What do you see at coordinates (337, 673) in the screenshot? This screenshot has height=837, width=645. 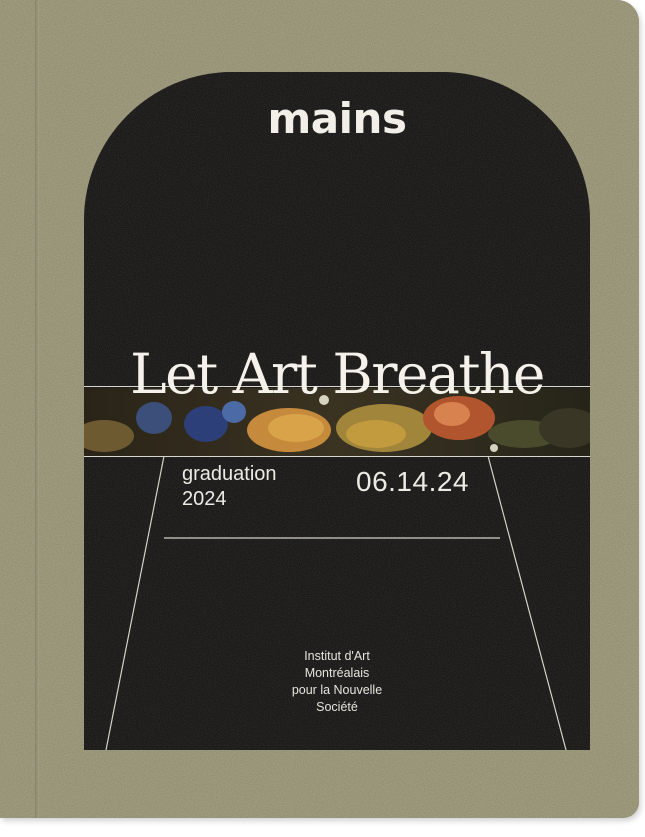 I see `institute-line-2: Montréalais` at bounding box center [337, 673].